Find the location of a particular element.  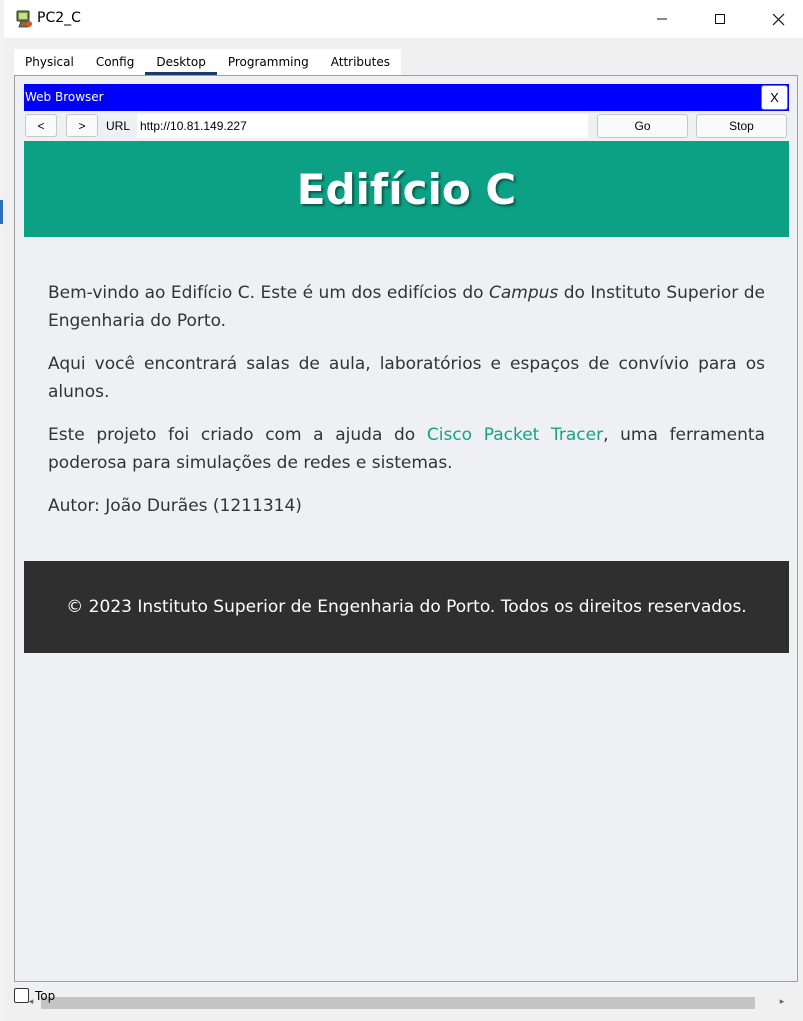

page-title: Edifício C is located at coordinates (406, 189).